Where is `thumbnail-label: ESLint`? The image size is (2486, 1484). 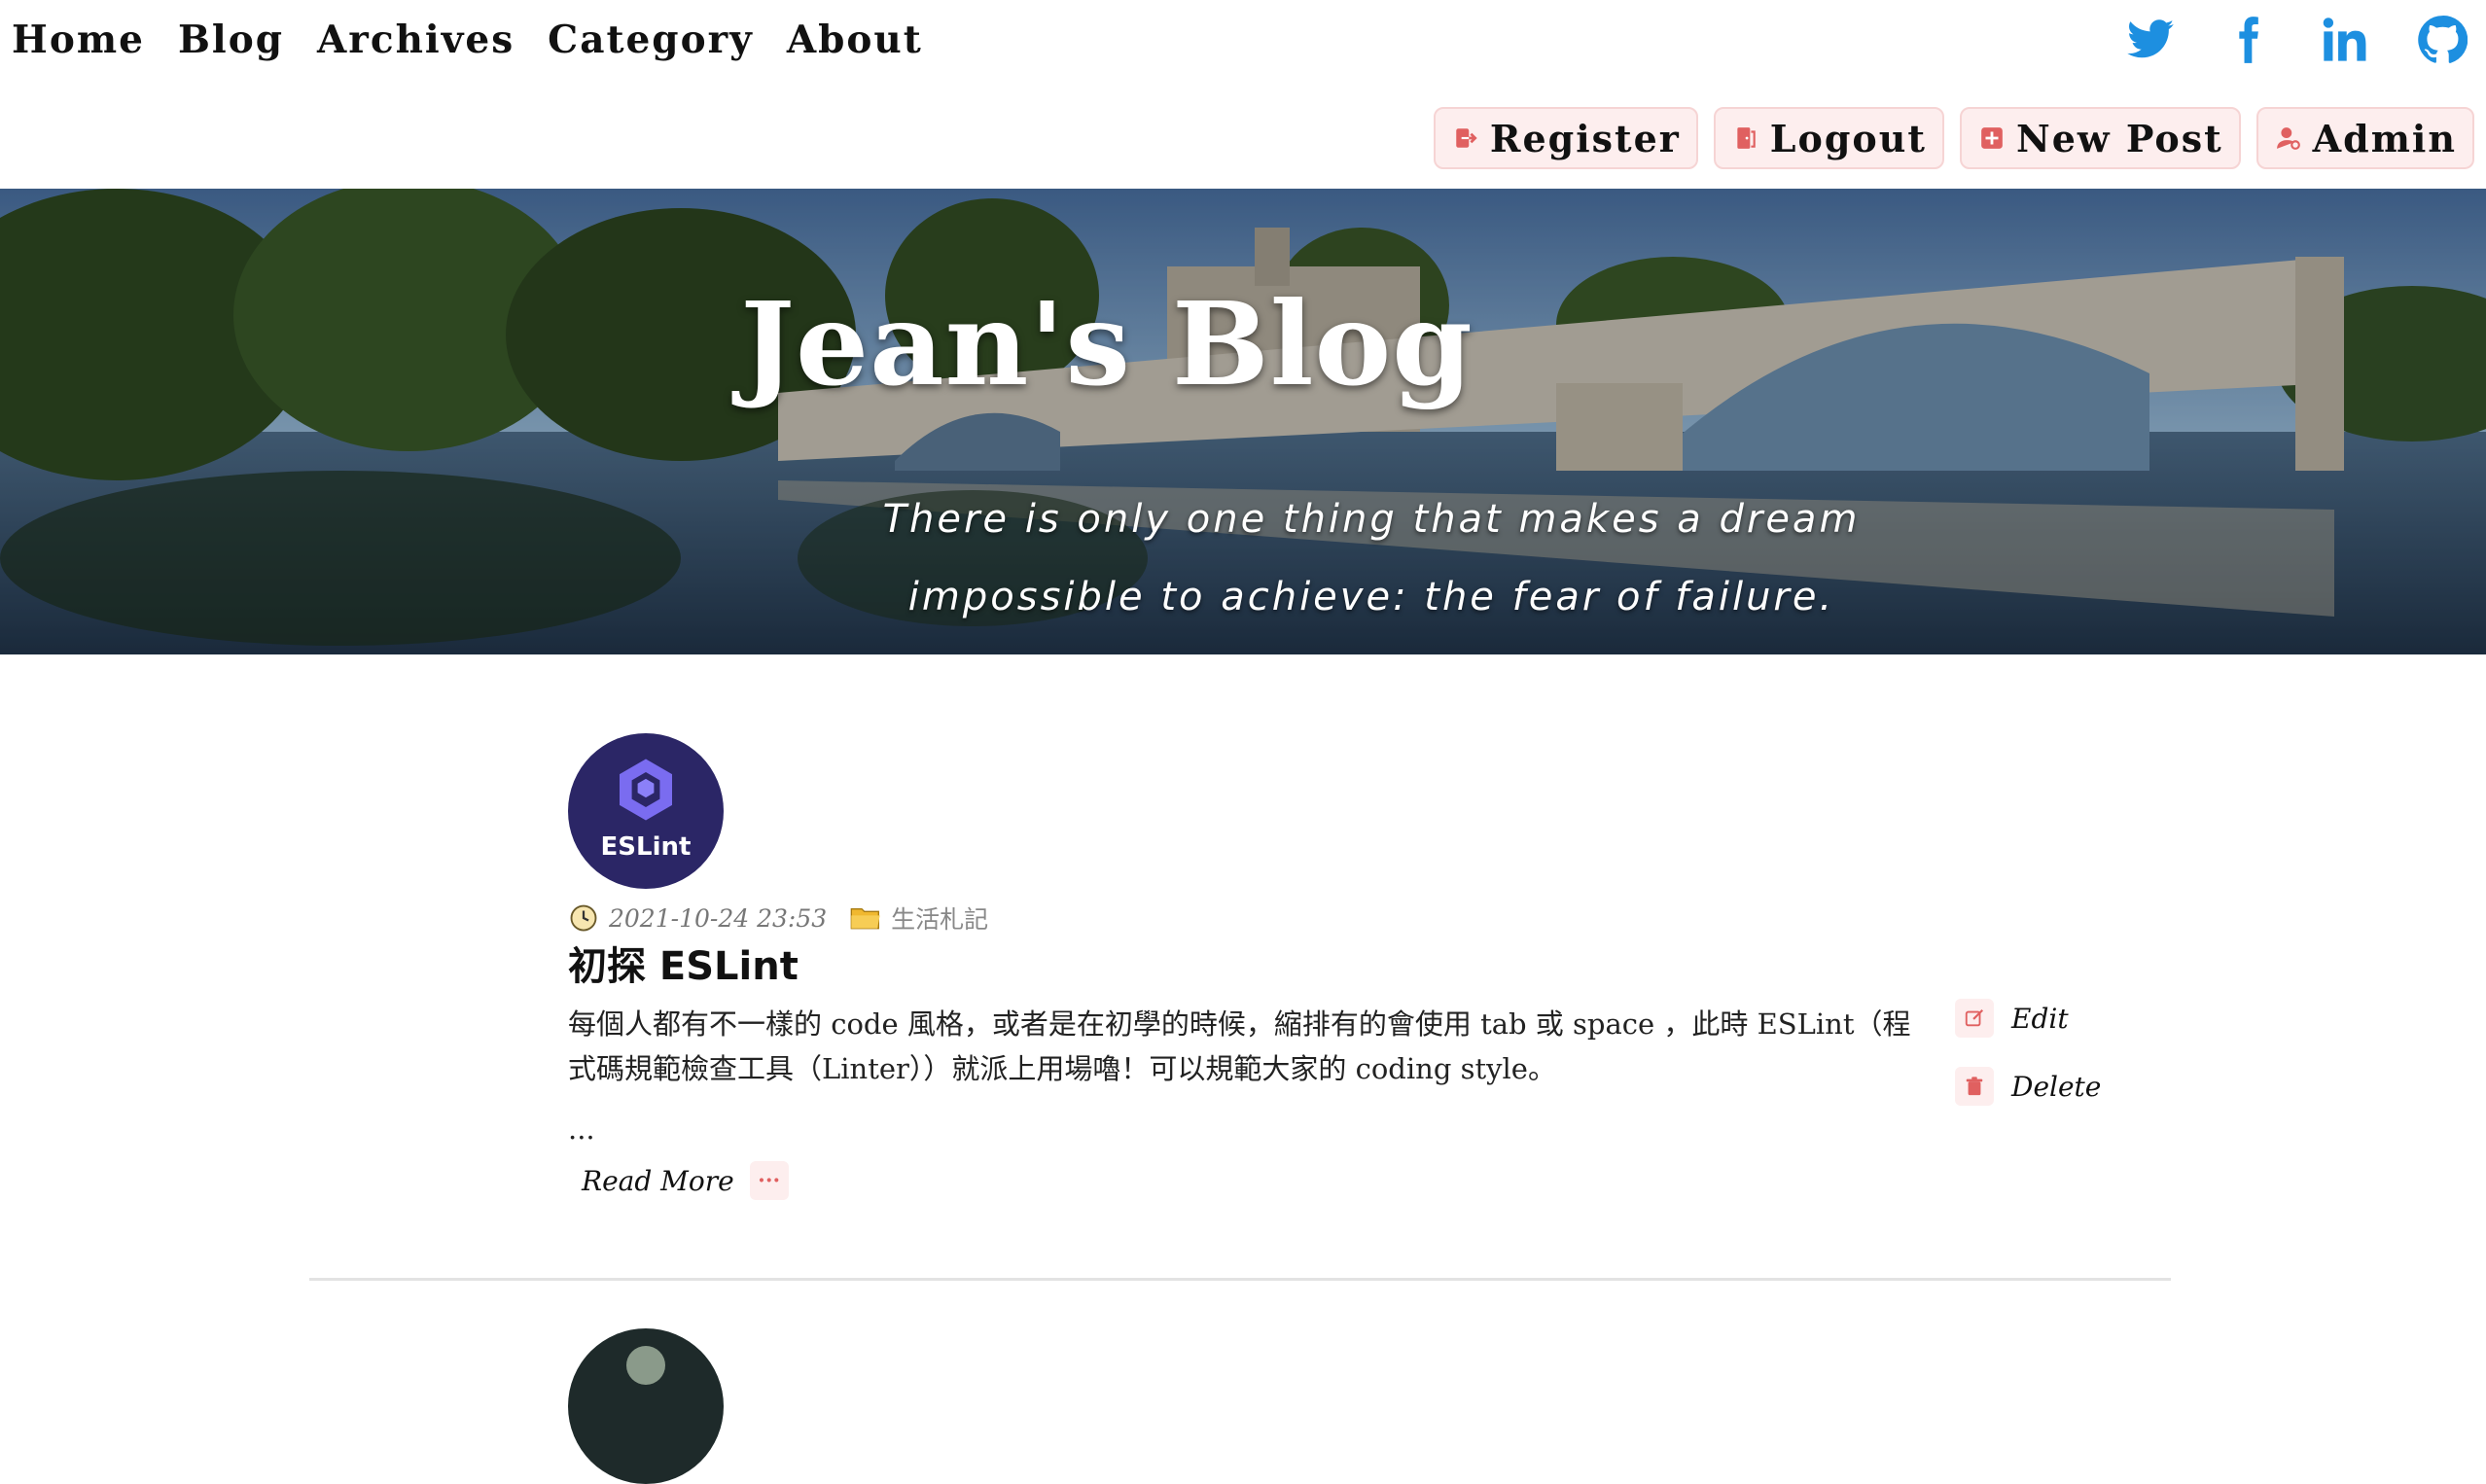 thumbnail-label: ESLint is located at coordinates (646, 847).